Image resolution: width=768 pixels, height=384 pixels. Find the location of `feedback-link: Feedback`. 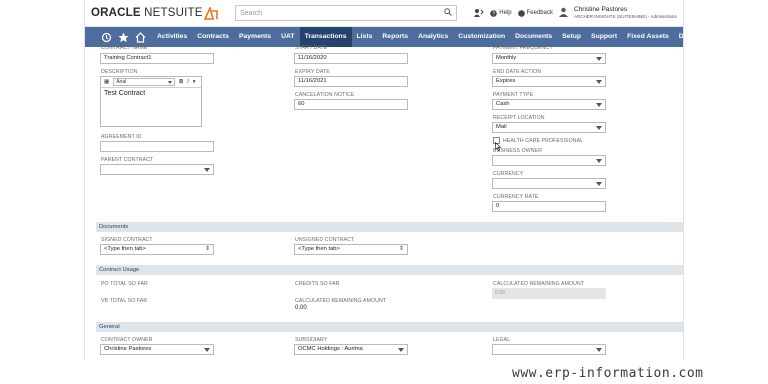

feedback-link: Feedback is located at coordinates (535, 13).